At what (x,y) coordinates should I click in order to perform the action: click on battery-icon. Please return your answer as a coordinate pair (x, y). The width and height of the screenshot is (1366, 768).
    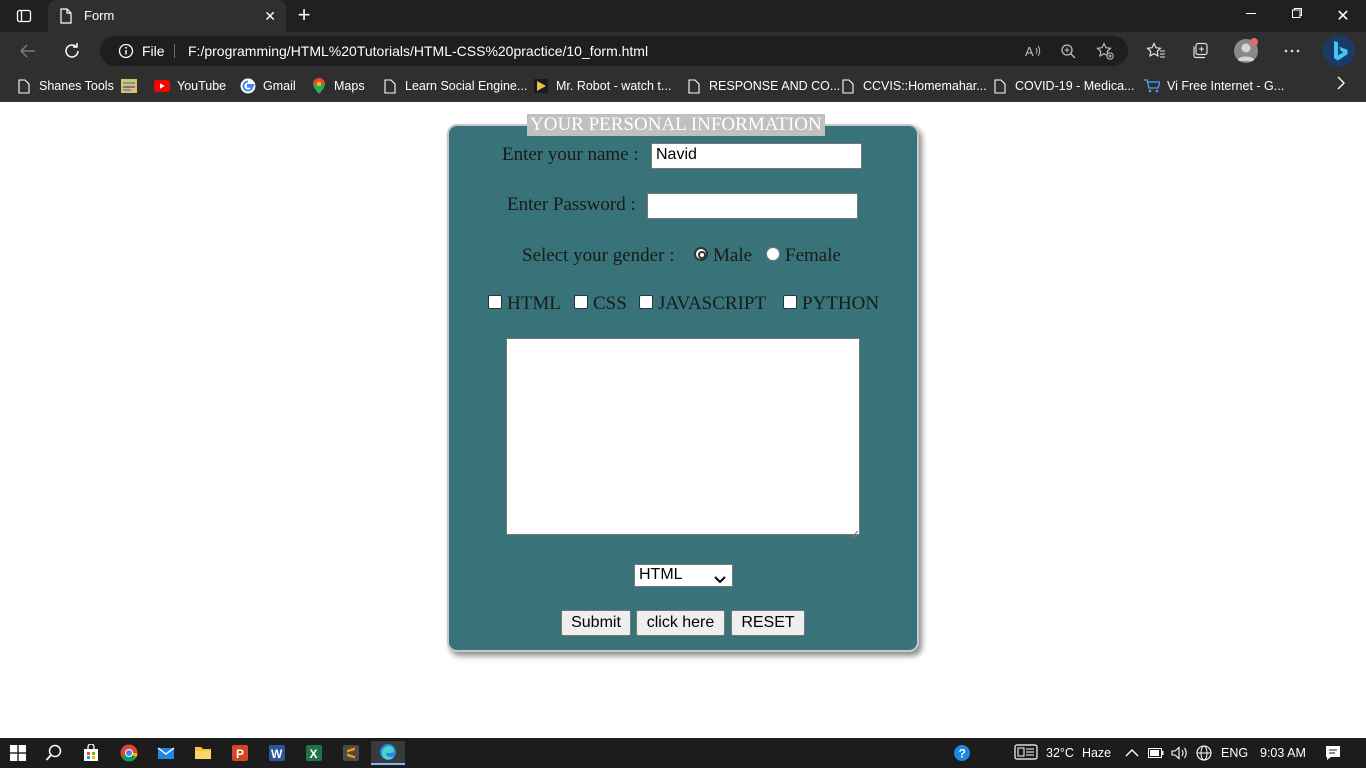
    Looking at the image, I should click on (1156, 753).